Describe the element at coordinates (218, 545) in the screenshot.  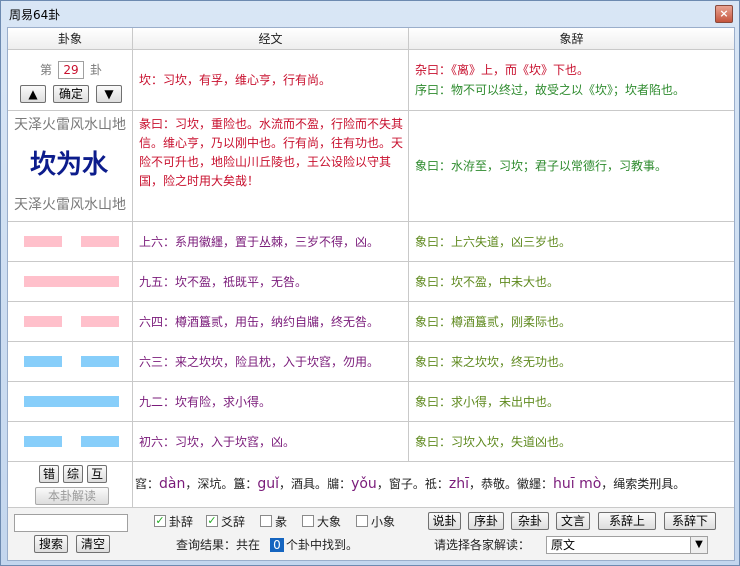
I see `result-prefix: 查询结果：共在` at that location.